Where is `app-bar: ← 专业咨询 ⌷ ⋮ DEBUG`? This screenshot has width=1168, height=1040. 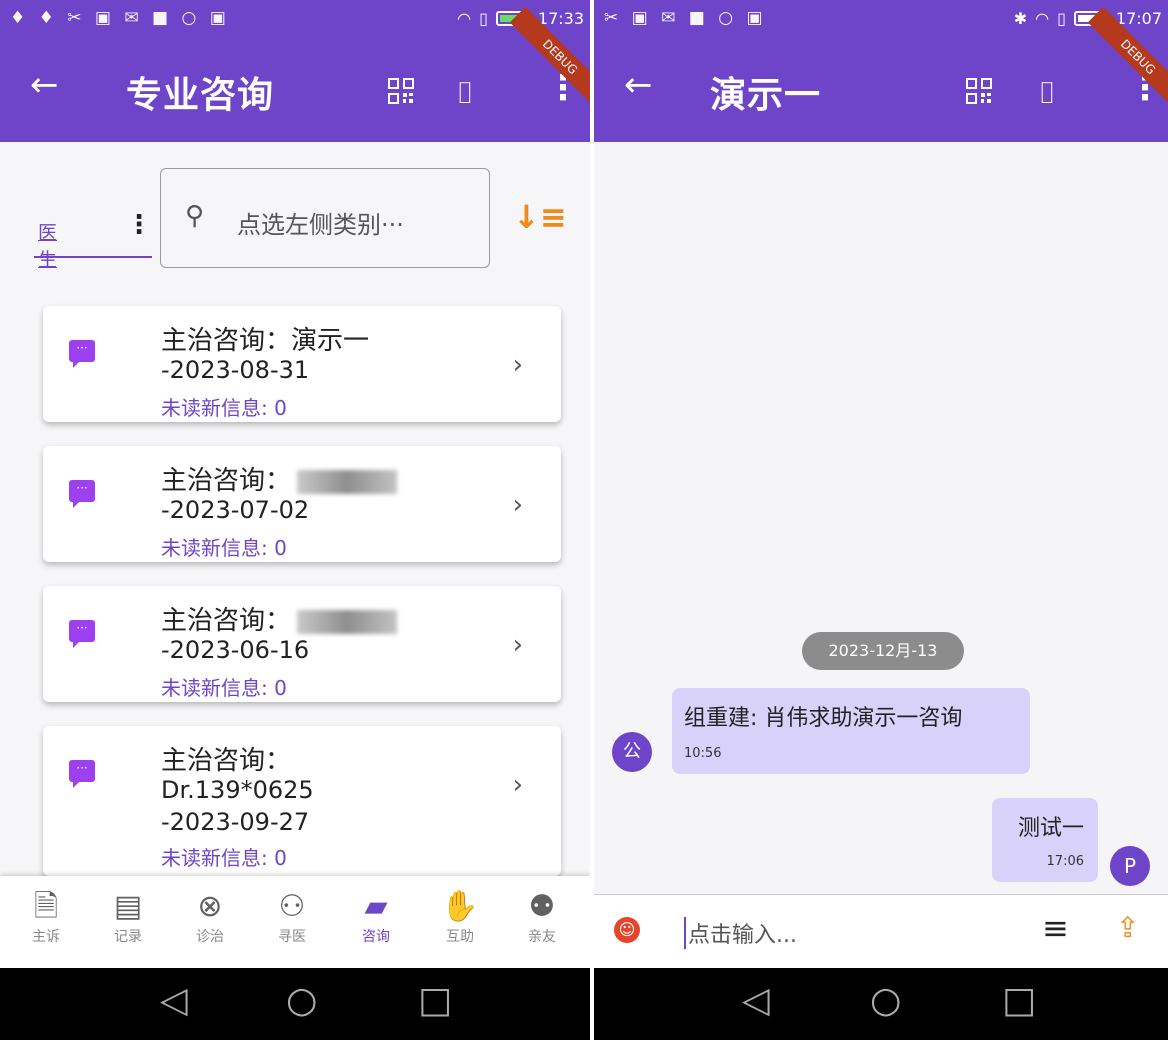 app-bar: ← 专业咨询 ⌷ ⋮ DEBUG is located at coordinates (295, 74).